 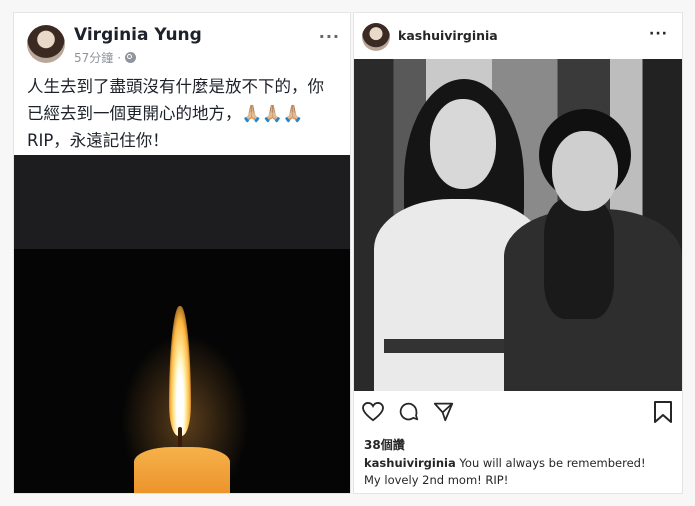 I want to click on comment-icon, so click(x=408, y=411).